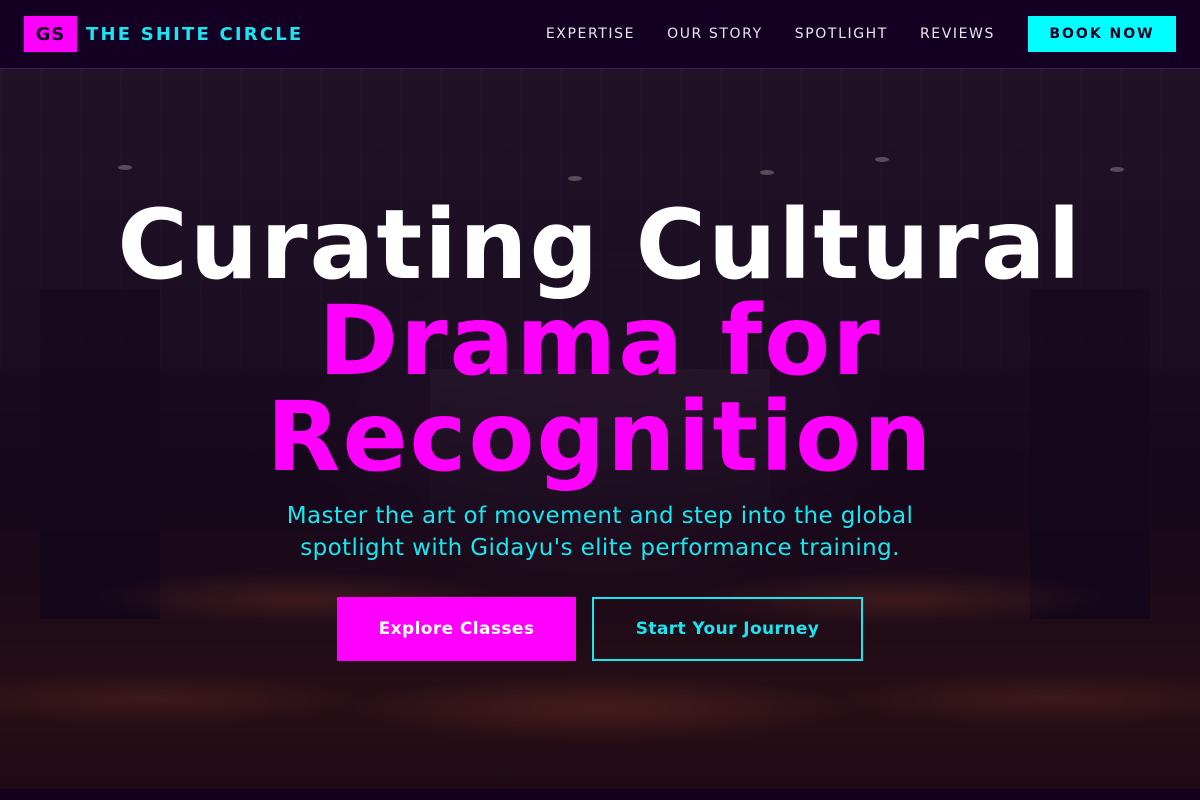  Describe the element at coordinates (590, 34) in the screenshot. I see `nav-link-expertise: EXPERTISE` at that location.